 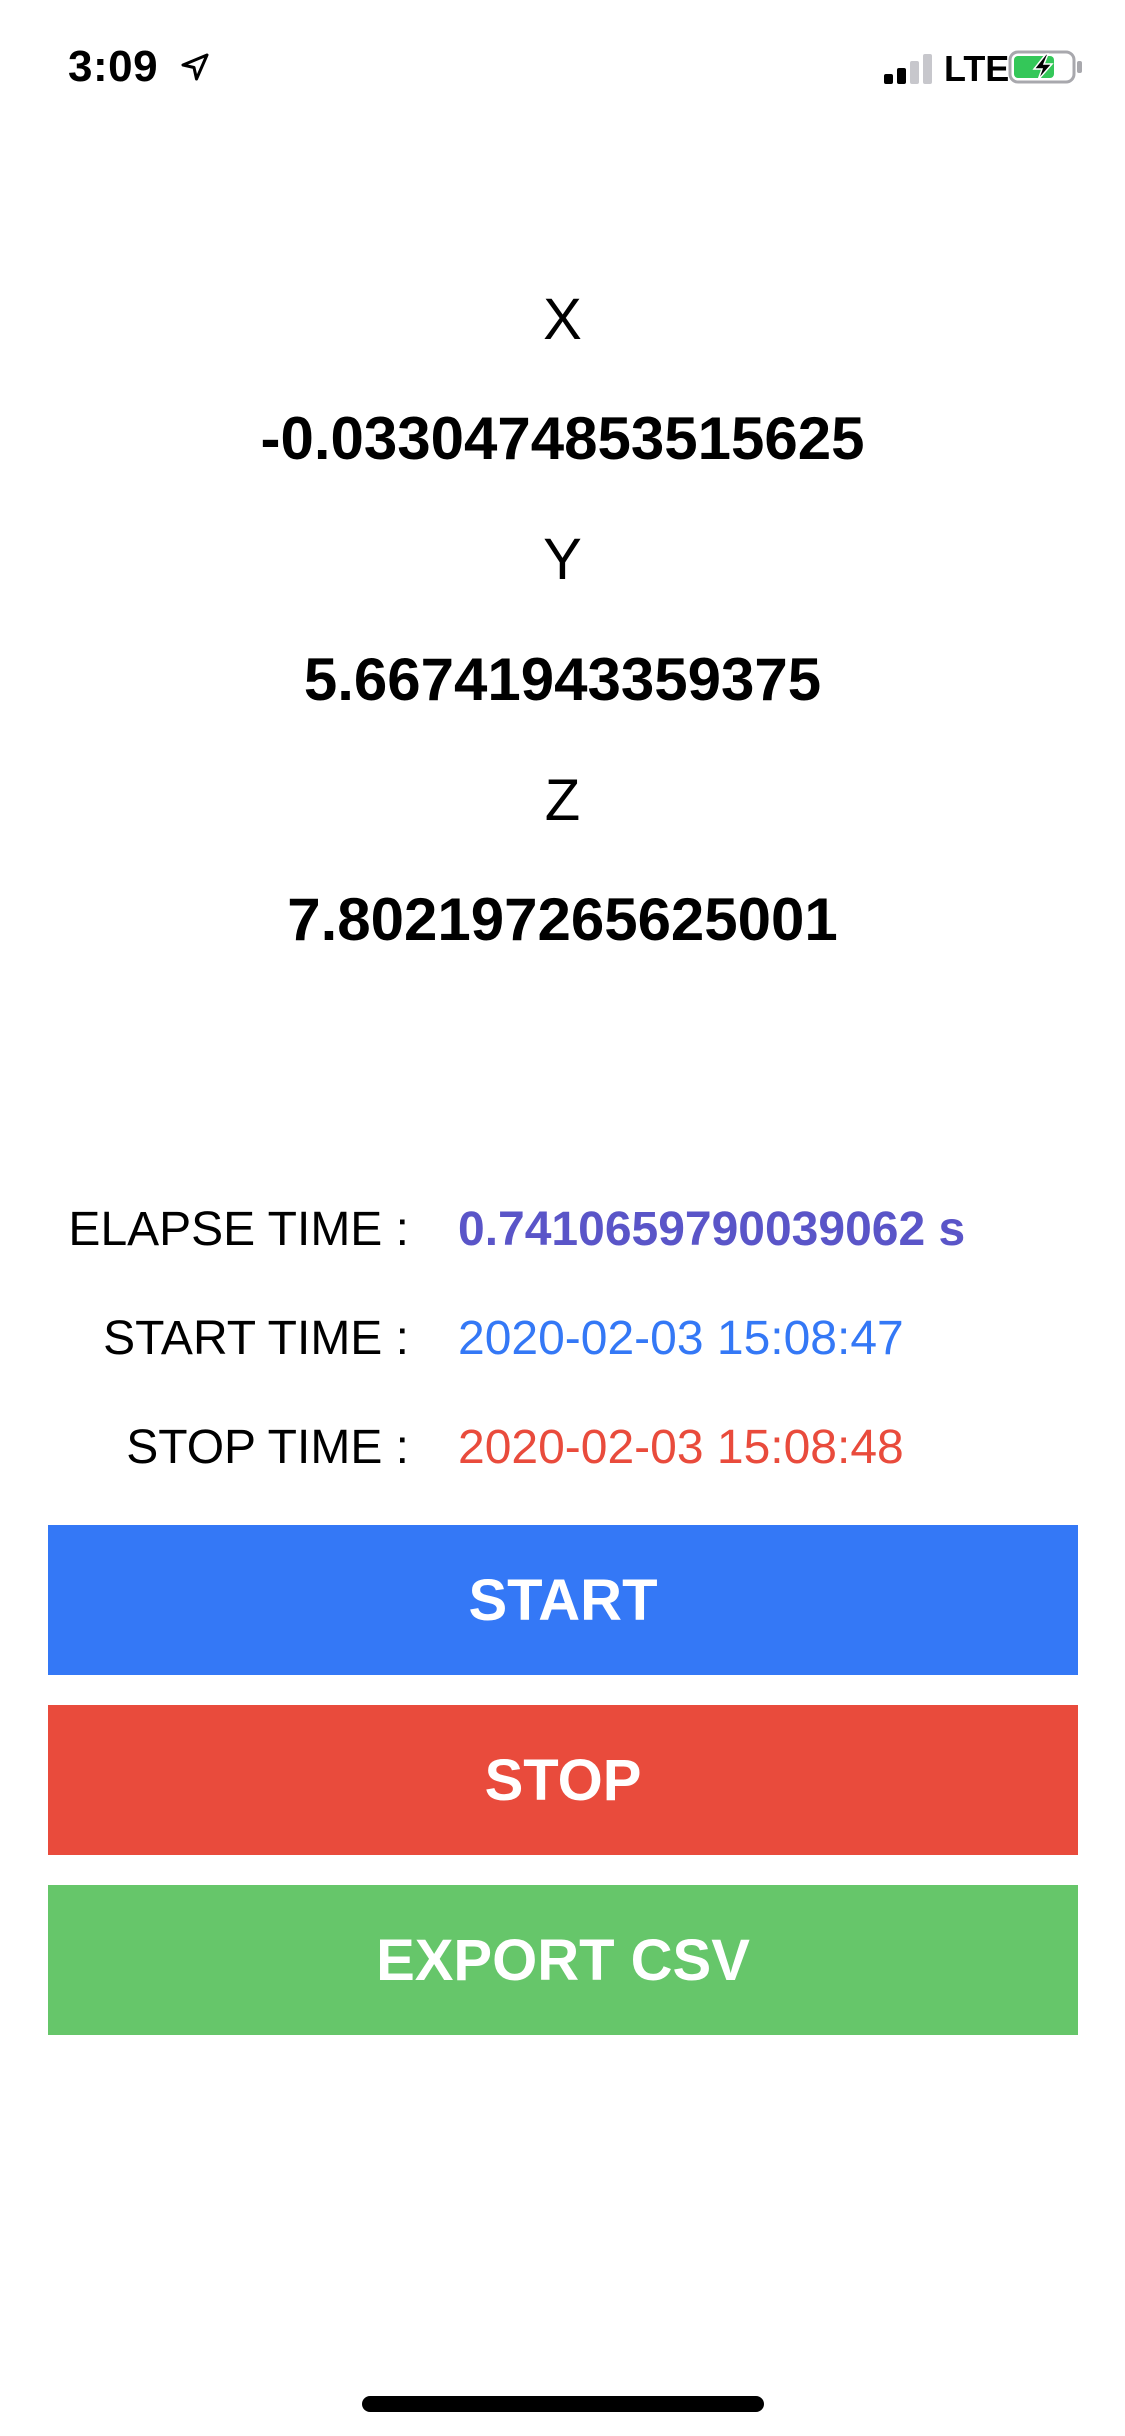 I want to click on x-axis-value: -0.0330474853515625, so click(x=562, y=438).